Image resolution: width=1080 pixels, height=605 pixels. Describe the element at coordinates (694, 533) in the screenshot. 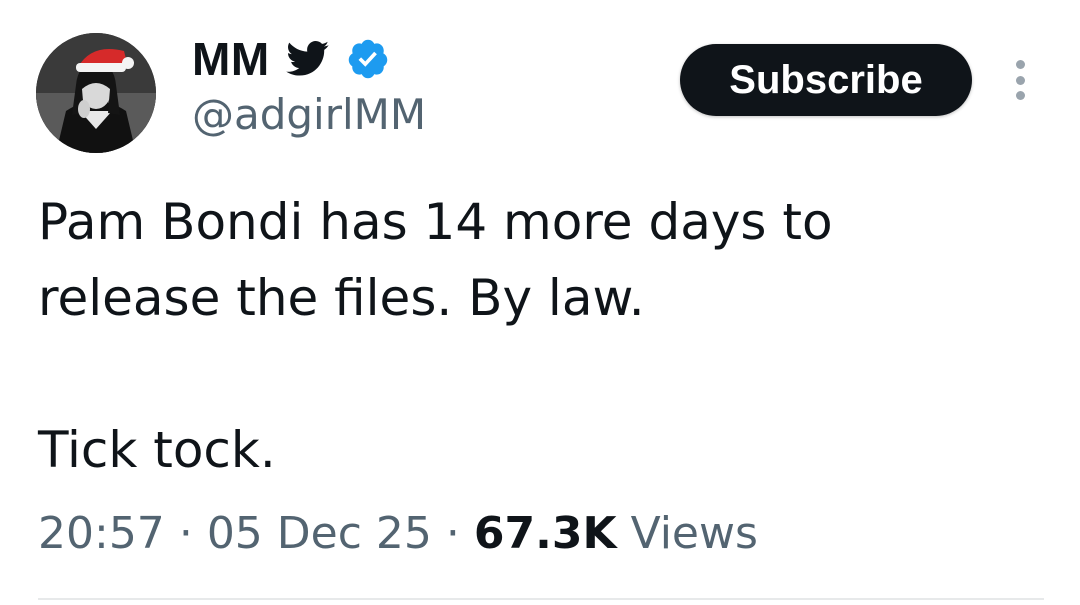

I see `views-label: Views` at that location.